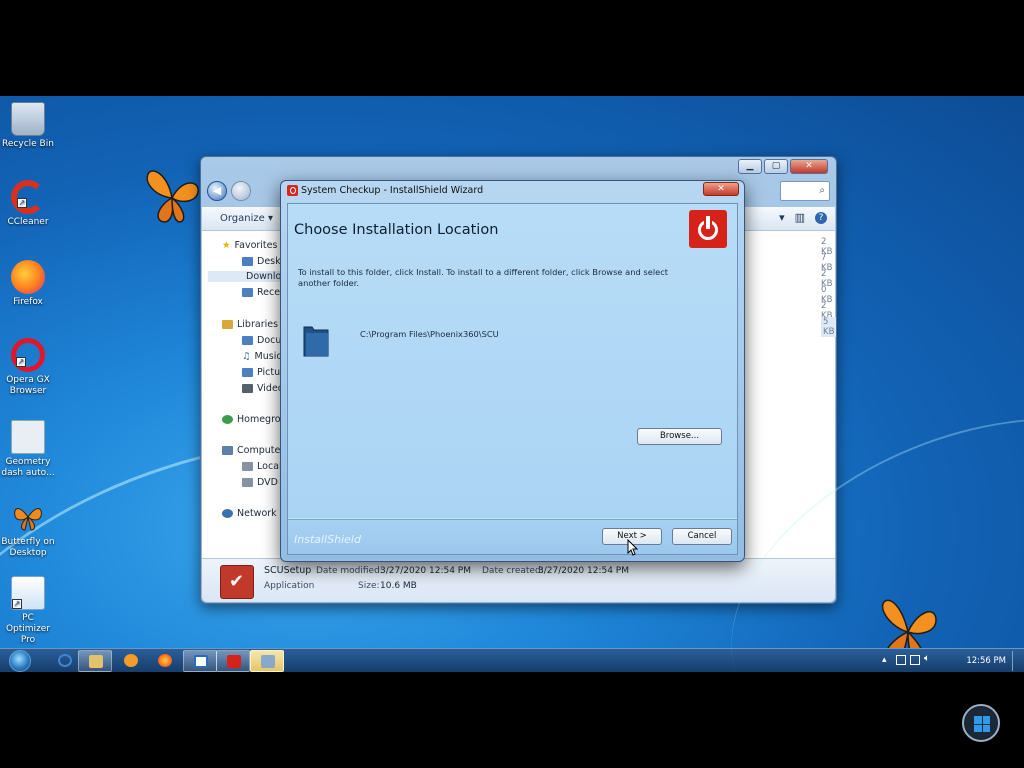 The height and width of the screenshot is (768, 1024). I want to click on recycle-bin-icon, so click(28, 119).